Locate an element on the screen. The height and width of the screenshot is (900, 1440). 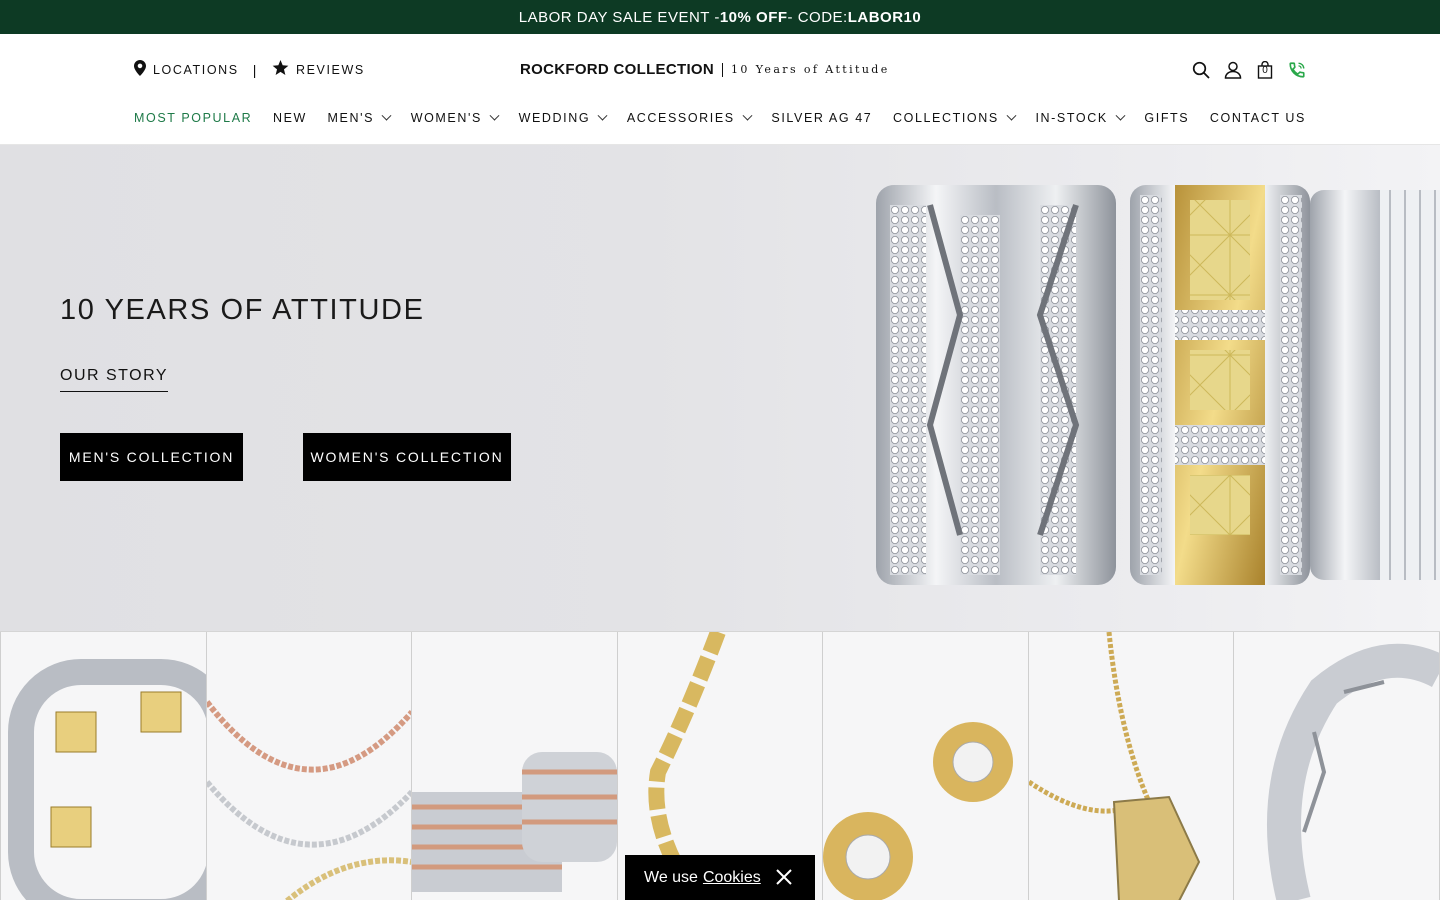
promo-text-before: LABOR DAY SALE EVENT - is located at coordinates (619, 17).